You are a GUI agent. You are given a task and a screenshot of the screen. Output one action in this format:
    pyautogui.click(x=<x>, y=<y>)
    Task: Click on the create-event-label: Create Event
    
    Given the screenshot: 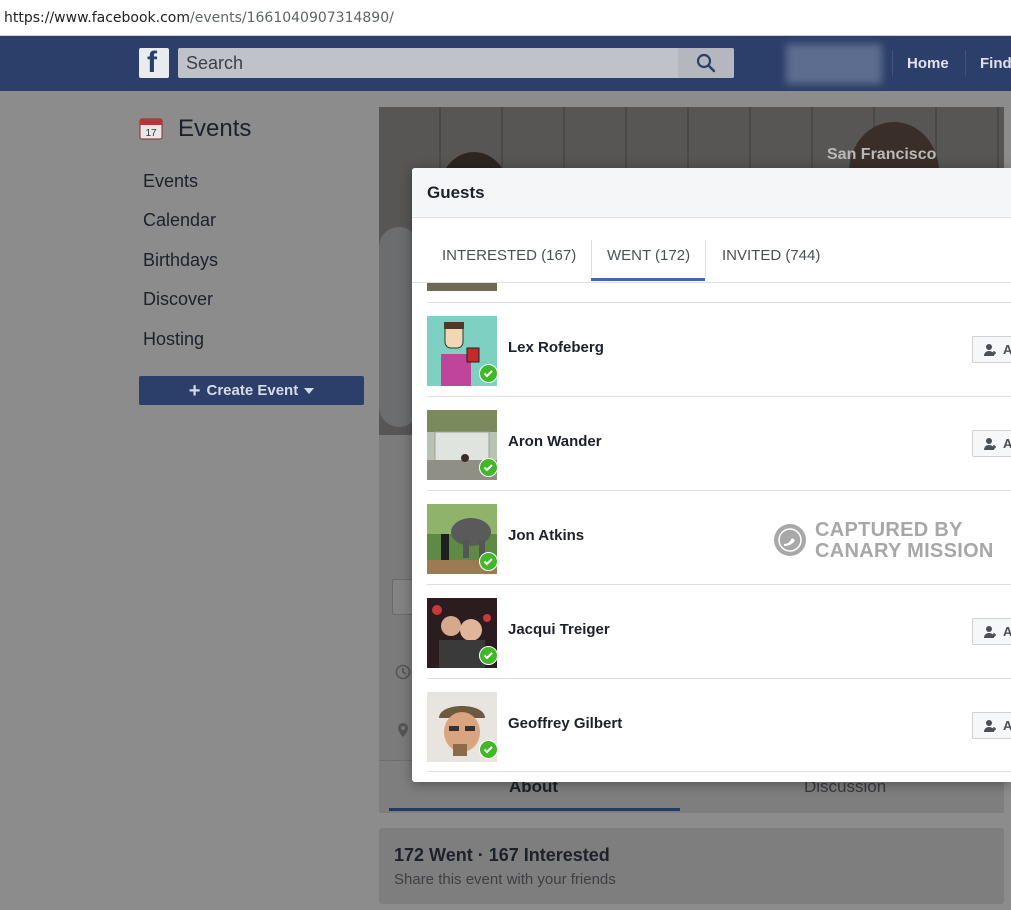 What is the action you would take?
    pyautogui.click(x=252, y=390)
    